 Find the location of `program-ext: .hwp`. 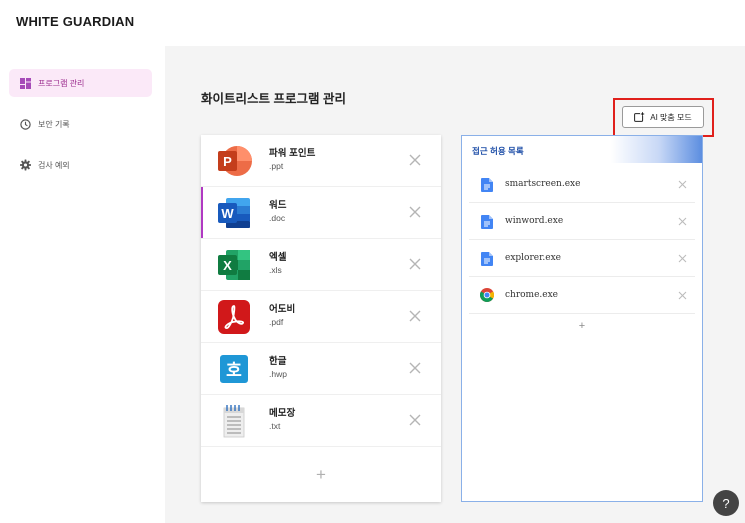

program-ext: .hwp is located at coordinates (278, 374).